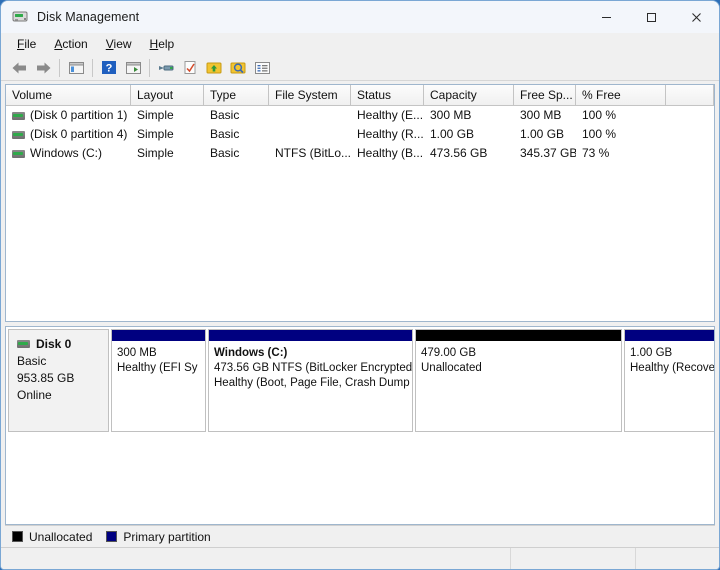 This screenshot has height=570, width=720. What do you see at coordinates (18, 134) in the screenshot?
I see `volume-drive-icon` at bounding box center [18, 134].